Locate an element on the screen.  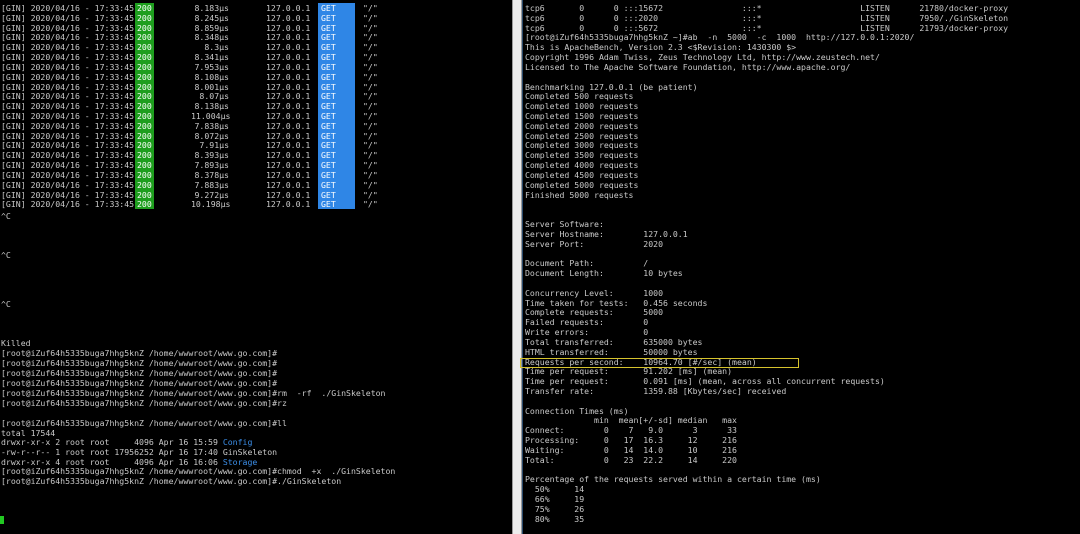
ab-output-line: Completed 5000 requests is located at coordinates (582, 184).